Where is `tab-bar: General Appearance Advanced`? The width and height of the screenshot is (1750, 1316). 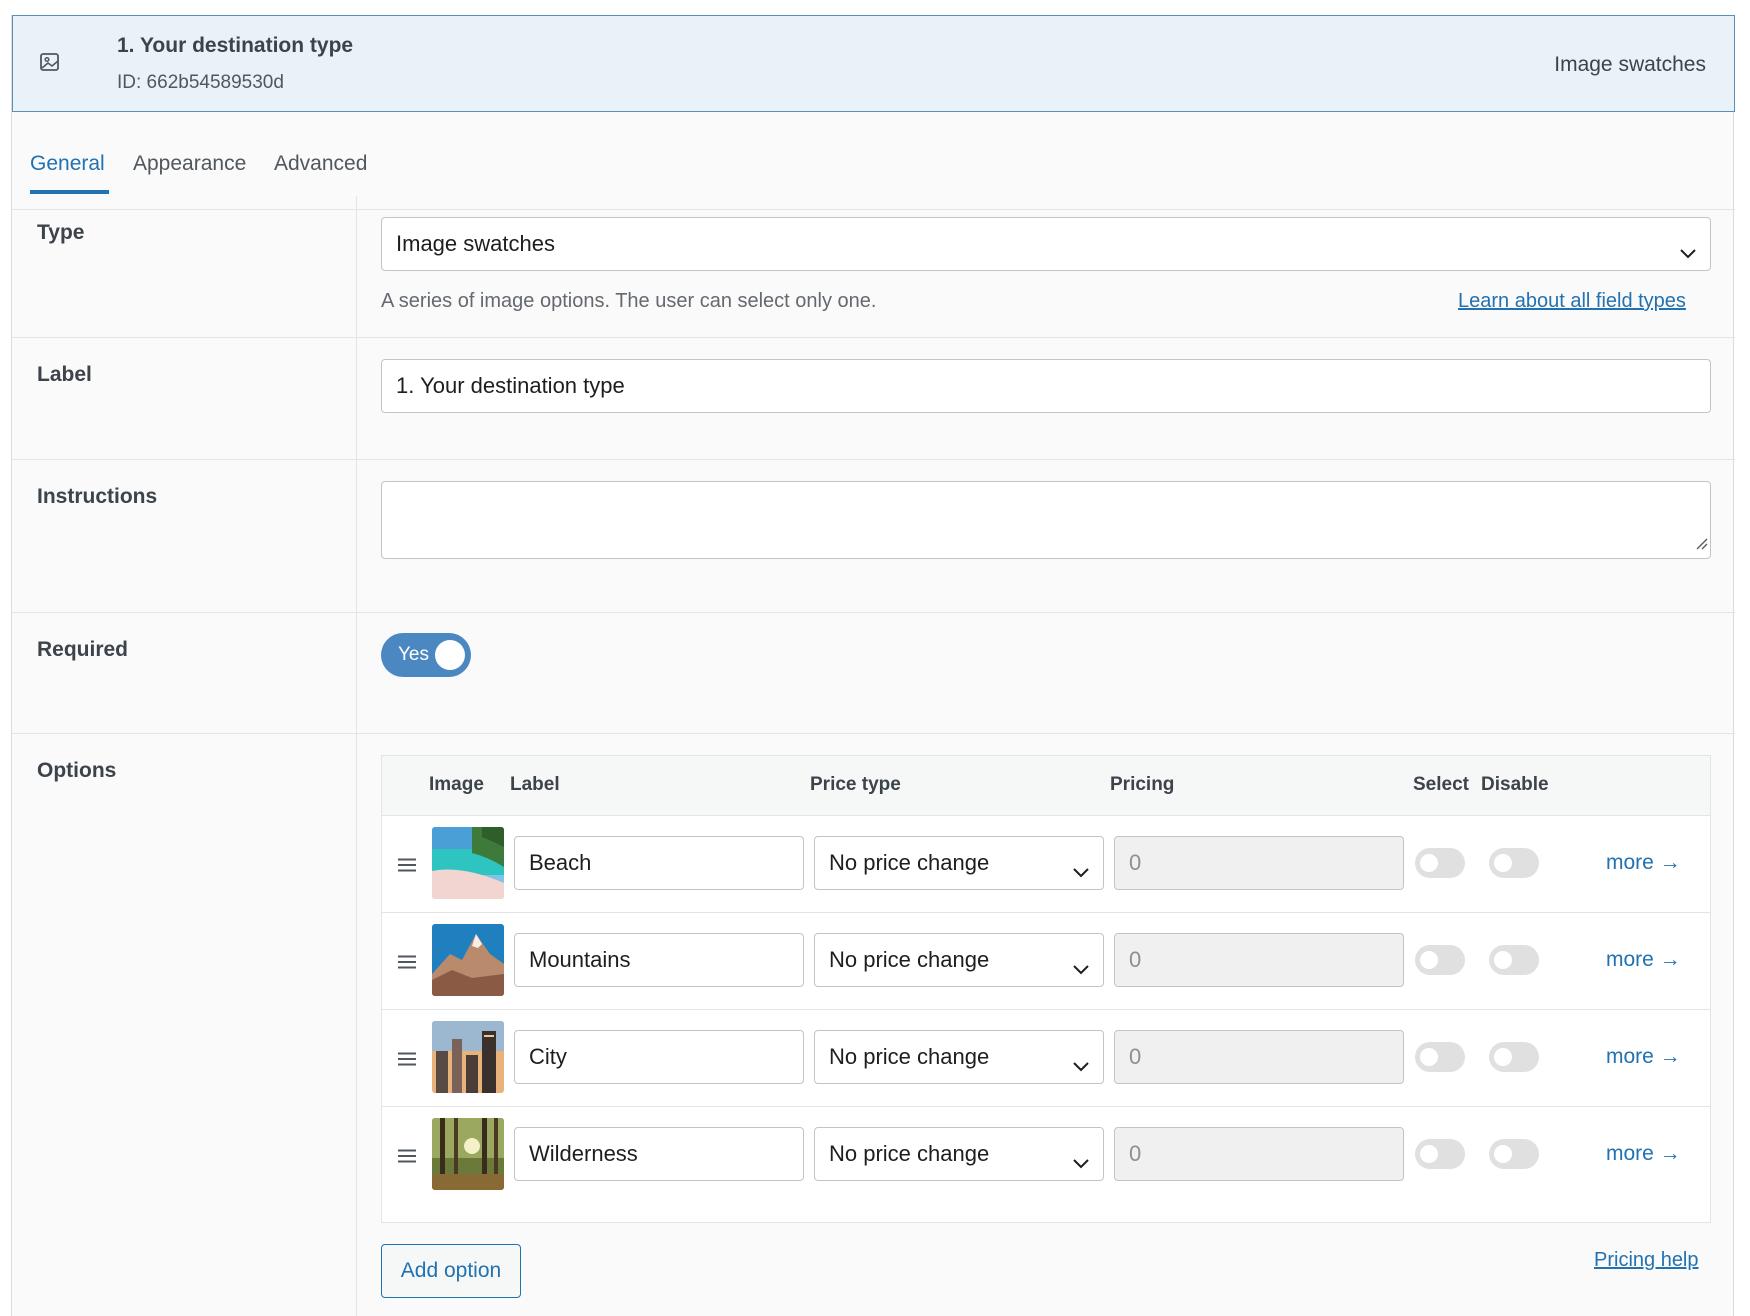 tab-bar: General Appearance Advanced is located at coordinates (873, 161).